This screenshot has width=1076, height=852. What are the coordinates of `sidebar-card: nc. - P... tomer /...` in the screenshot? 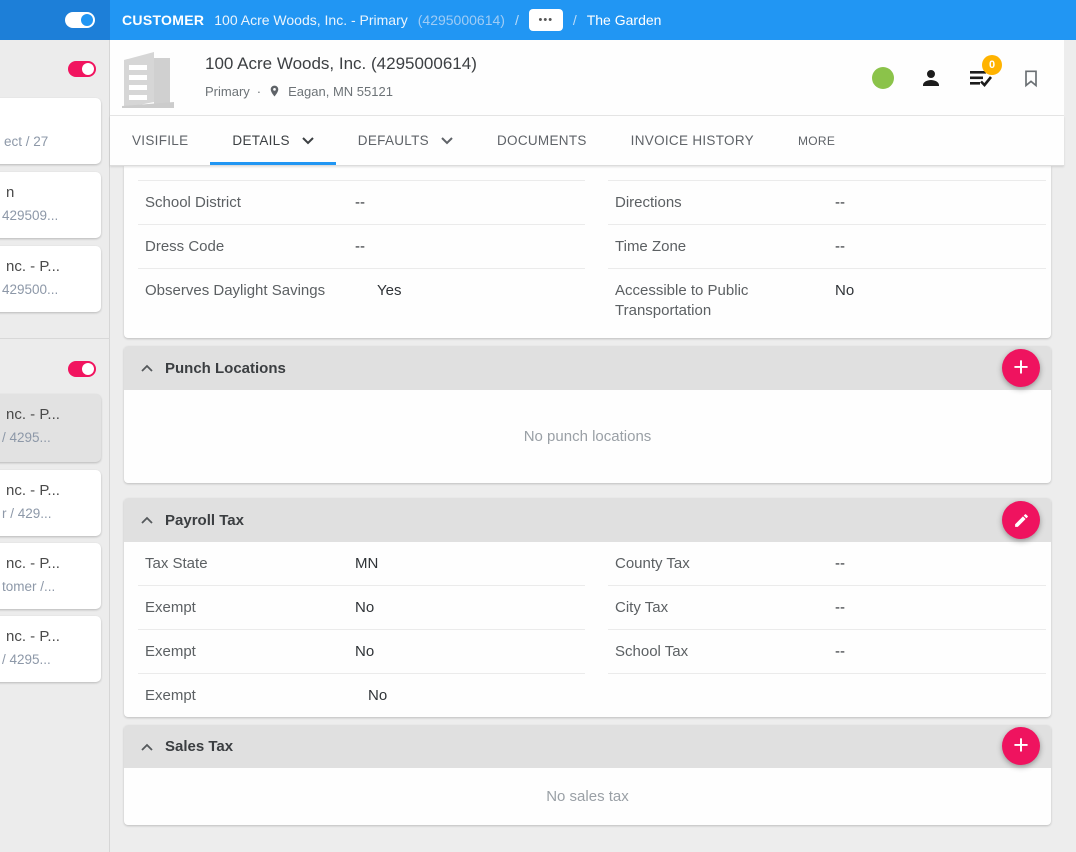 It's located at (50, 576).